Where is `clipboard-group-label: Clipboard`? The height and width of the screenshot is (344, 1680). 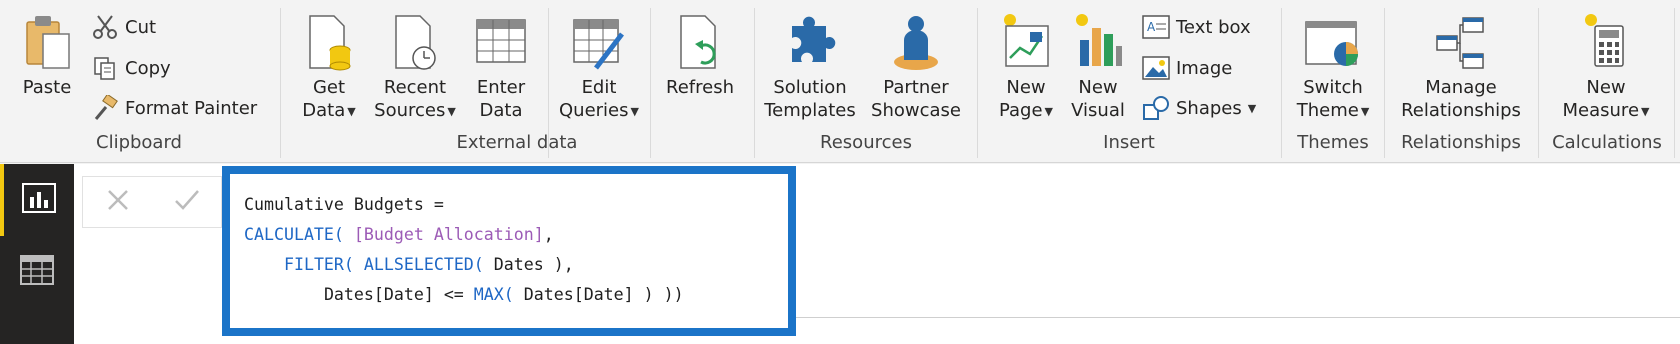 clipboard-group-label: Clipboard is located at coordinates (139, 142).